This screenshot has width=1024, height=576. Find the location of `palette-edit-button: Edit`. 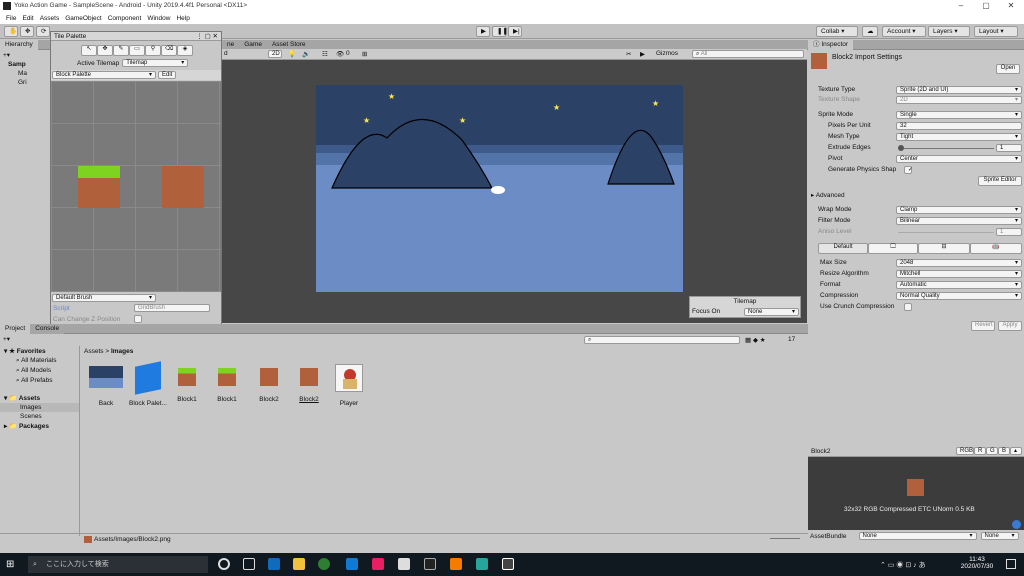

palette-edit-button: Edit is located at coordinates (167, 75).